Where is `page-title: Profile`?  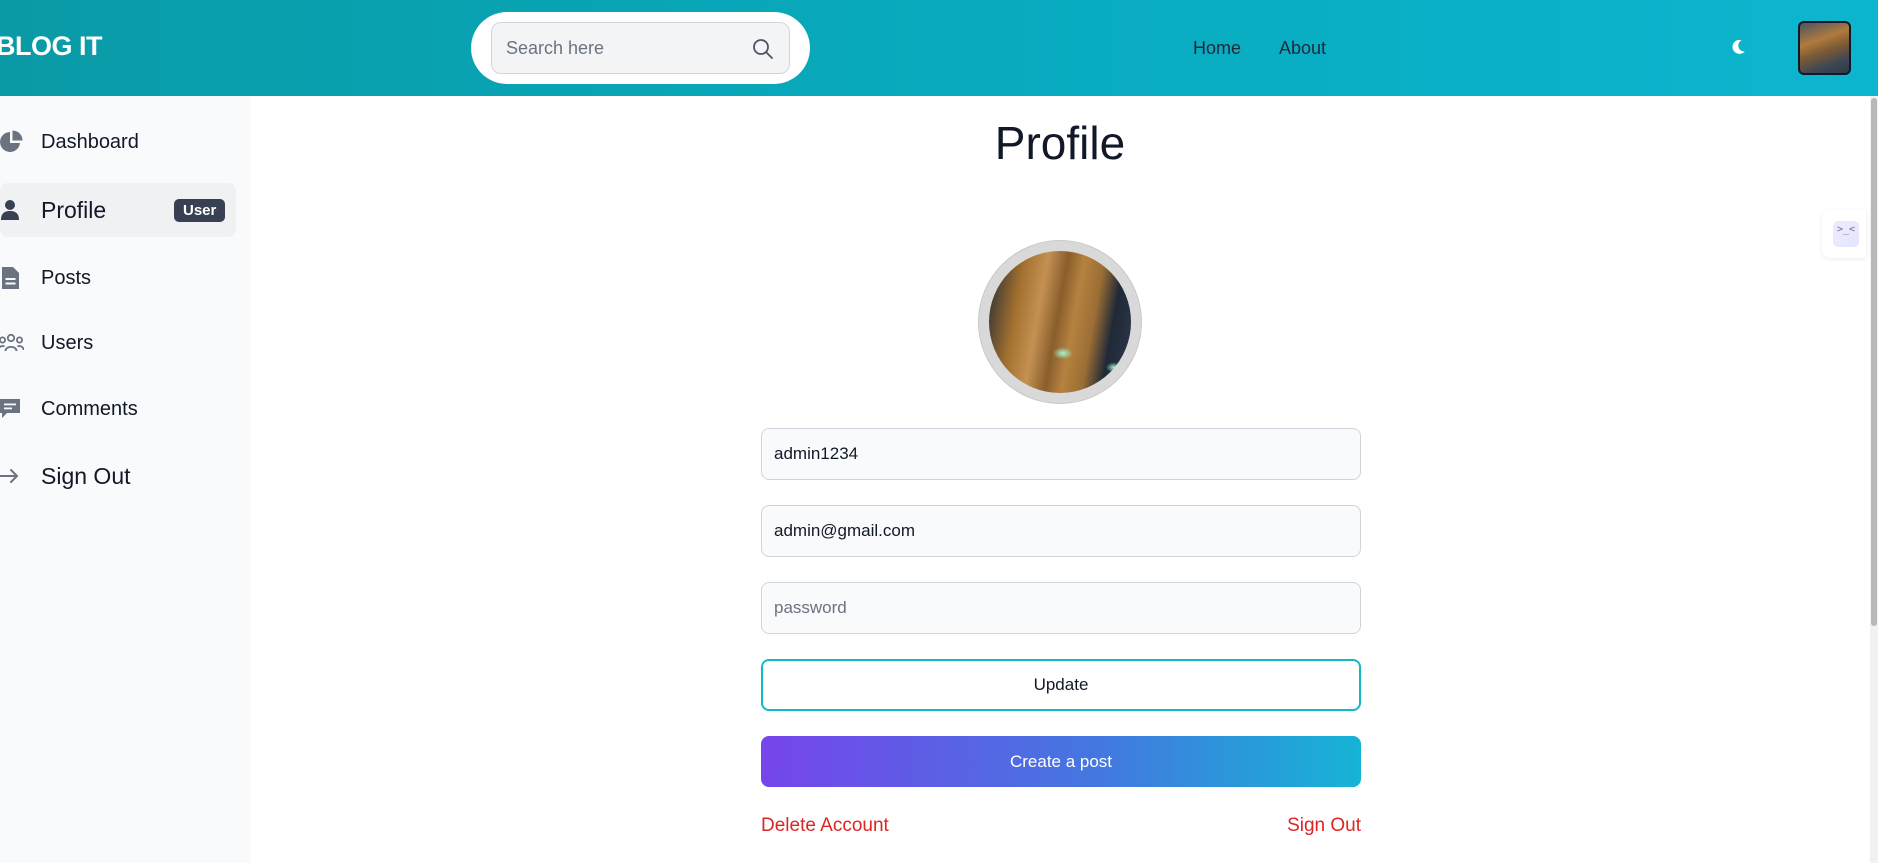
page-title: Profile is located at coordinates (1060, 143).